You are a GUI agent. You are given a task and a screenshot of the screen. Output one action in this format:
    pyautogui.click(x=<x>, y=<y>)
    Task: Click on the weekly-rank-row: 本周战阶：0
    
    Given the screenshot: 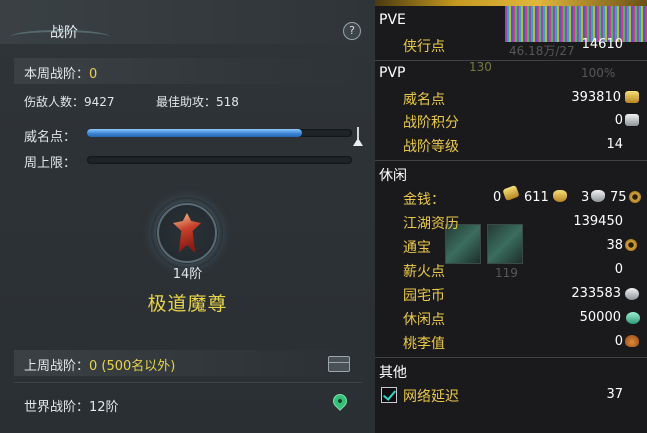 What is the action you would take?
    pyautogui.click(x=60, y=72)
    